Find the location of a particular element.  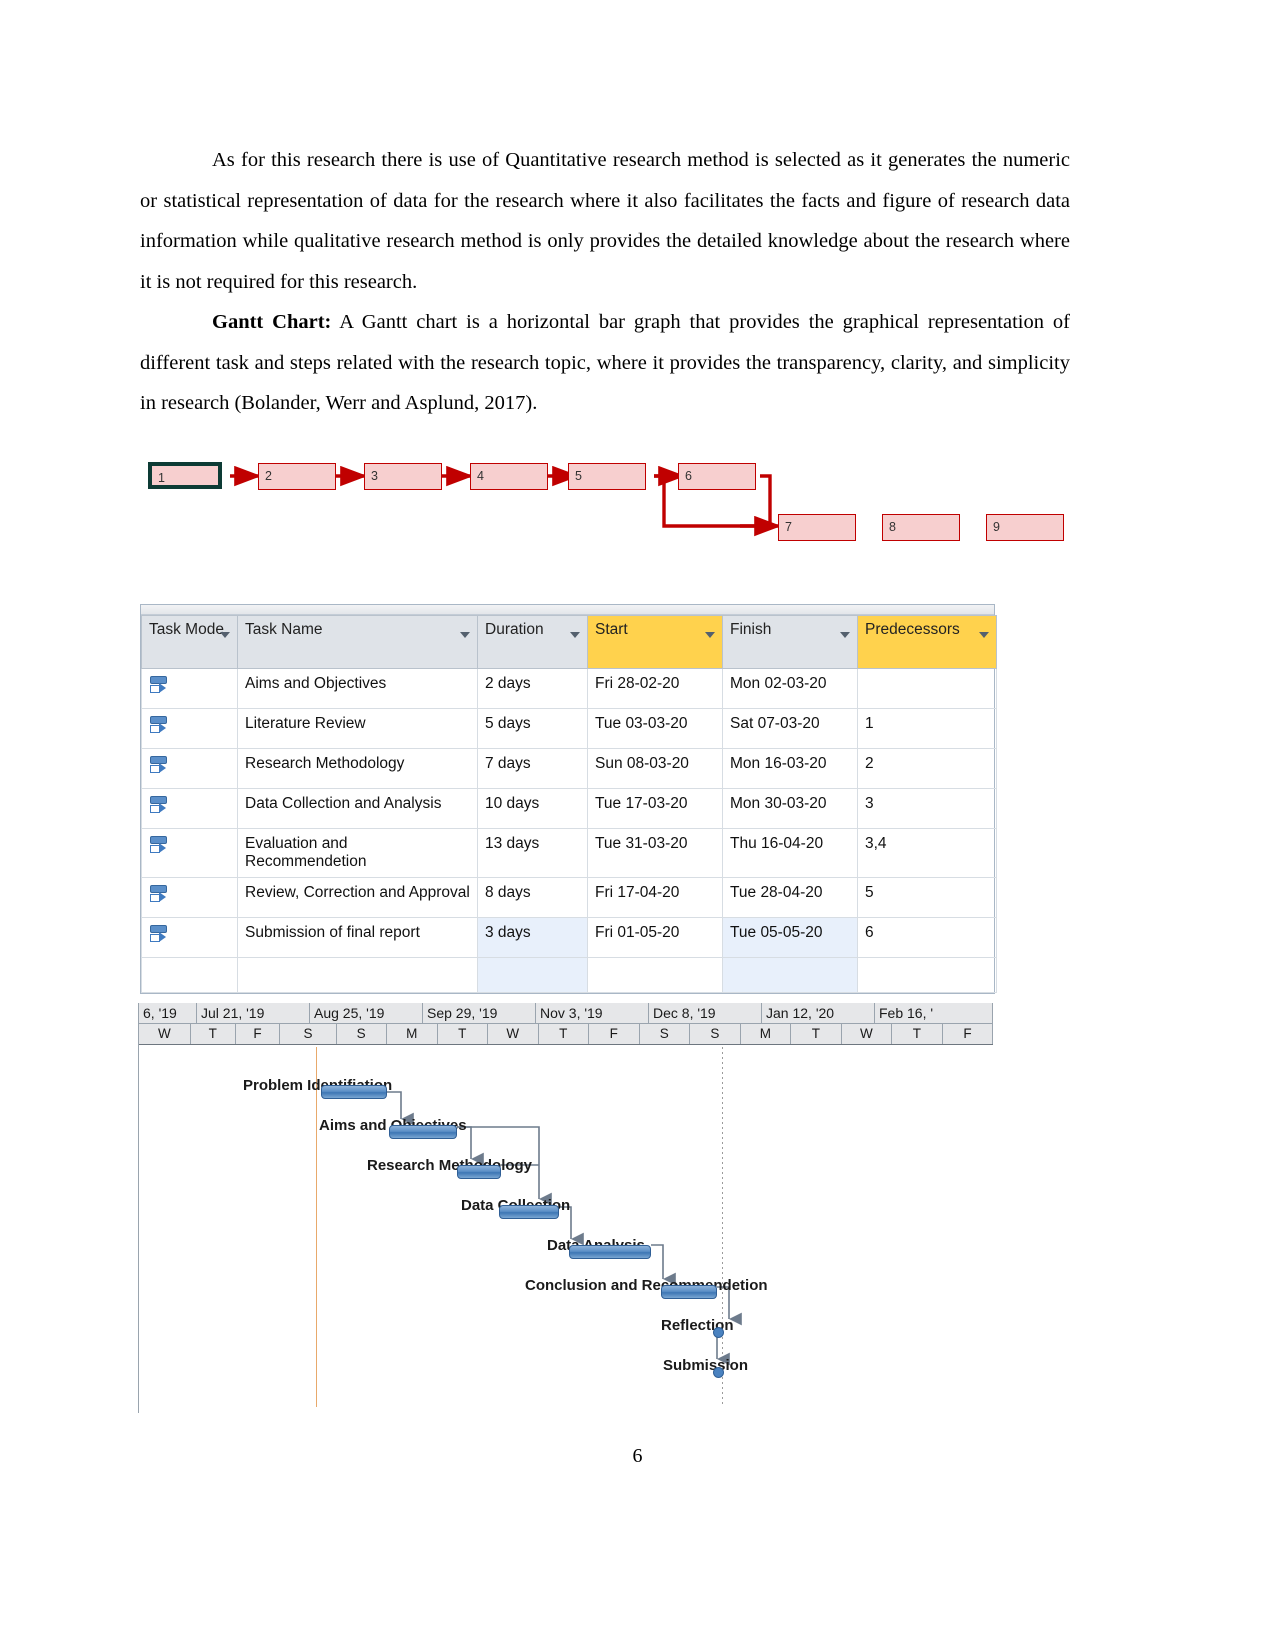

cell-duration is located at coordinates (532, 975).